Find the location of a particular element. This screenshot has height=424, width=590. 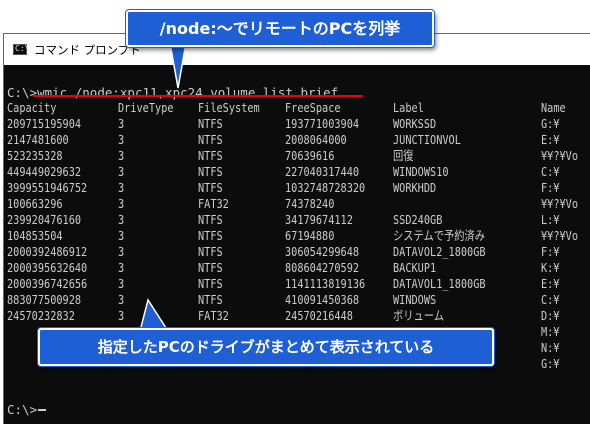

console-app-icon: C:\_ is located at coordinates (23, 49).